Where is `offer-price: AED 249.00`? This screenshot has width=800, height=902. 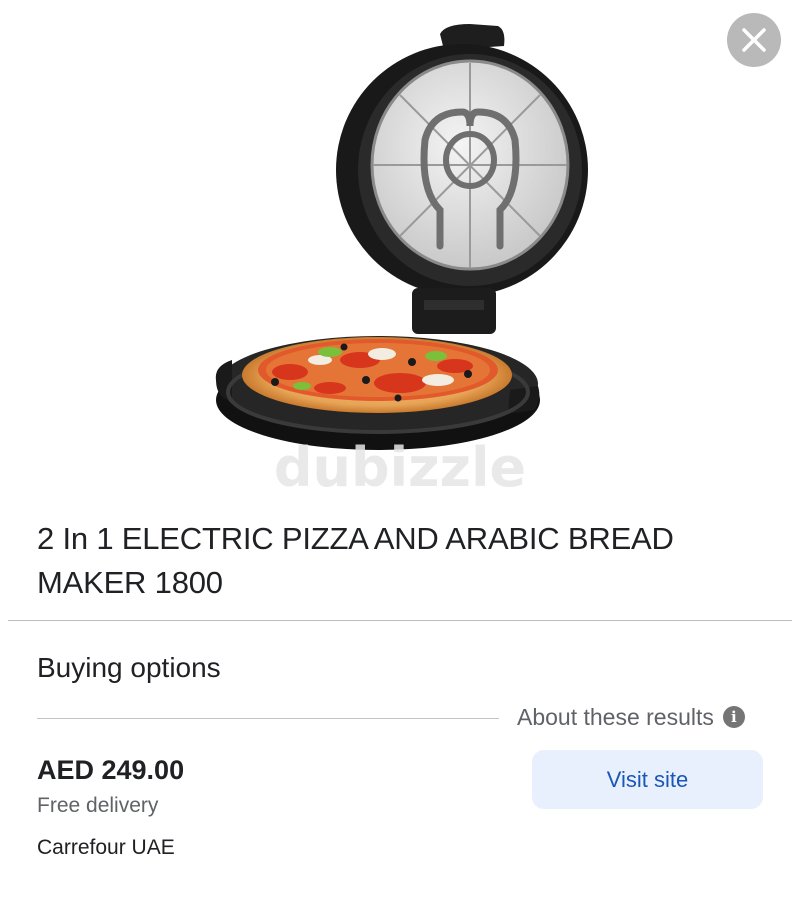 offer-price: AED 249.00 is located at coordinates (111, 770).